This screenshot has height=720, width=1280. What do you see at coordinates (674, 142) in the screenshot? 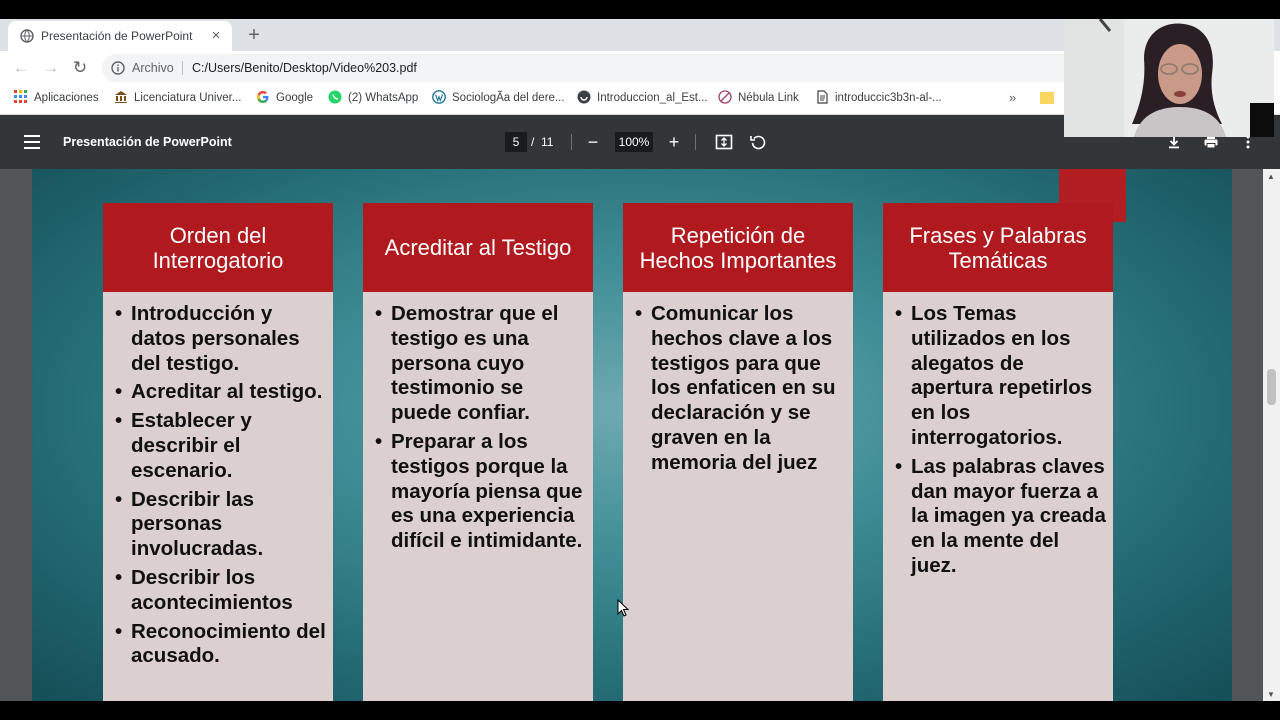
I see `zoom-in-button: +` at bounding box center [674, 142].